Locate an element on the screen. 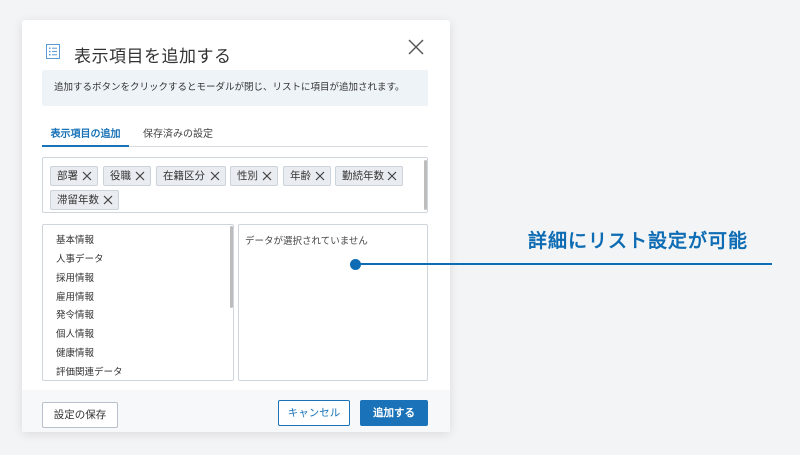 The height and width of the screenshot is (455, 800). list-item: 雇用情報 is located at coordinates (75, 296).